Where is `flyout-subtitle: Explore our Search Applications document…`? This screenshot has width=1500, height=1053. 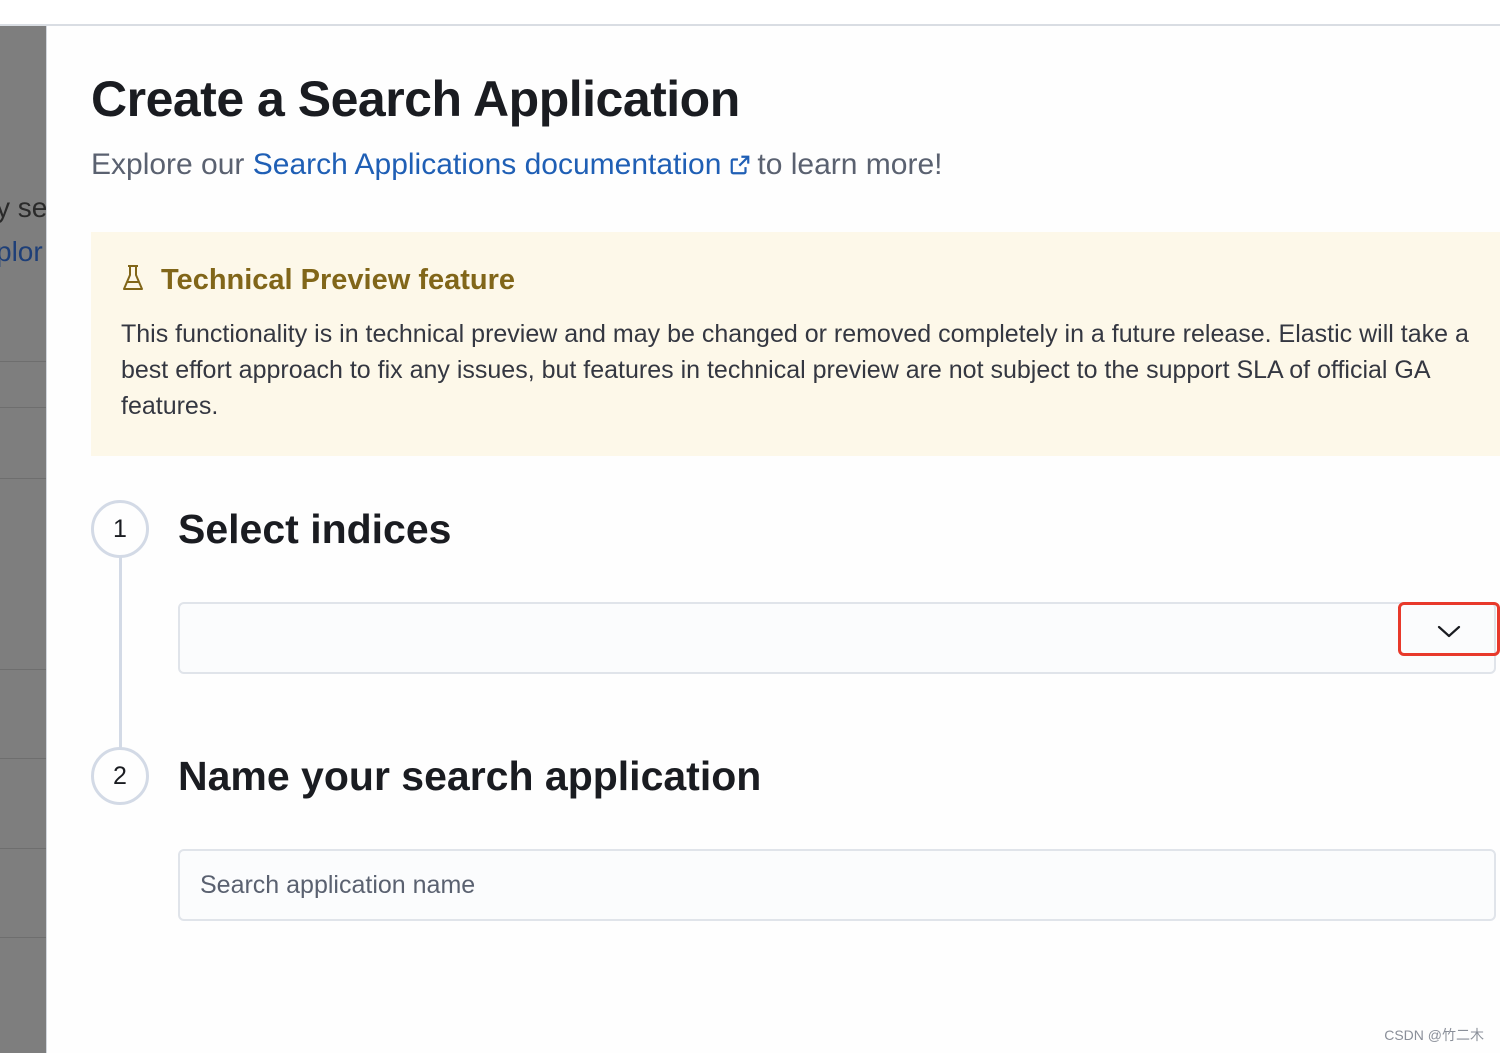 flyout-subtitle: Explore our Search Applications document… is located at coordinates (517, 166).